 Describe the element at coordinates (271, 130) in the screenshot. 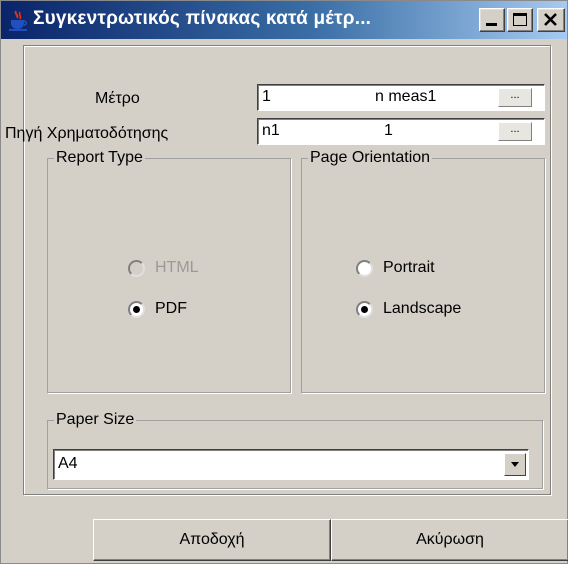

I see `source-code: n1` at that location.